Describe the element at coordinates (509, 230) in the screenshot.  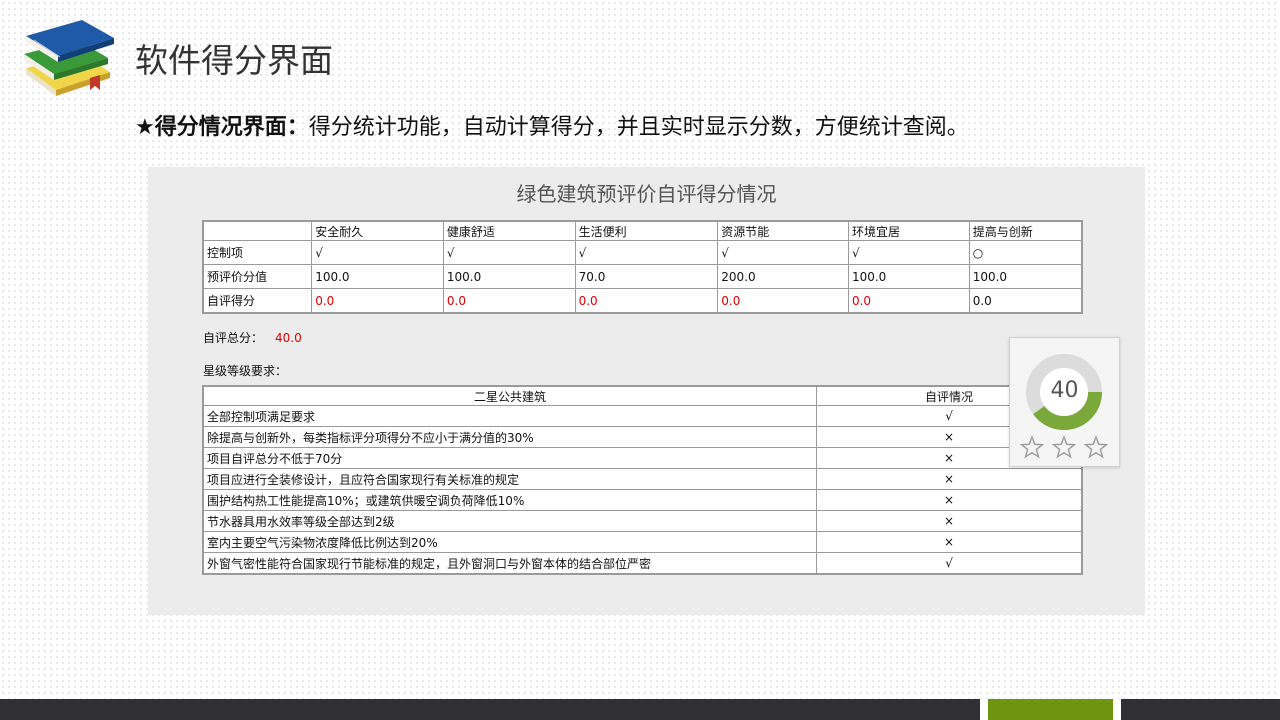
I see `score-header-cell: 健康舒适` at that location.